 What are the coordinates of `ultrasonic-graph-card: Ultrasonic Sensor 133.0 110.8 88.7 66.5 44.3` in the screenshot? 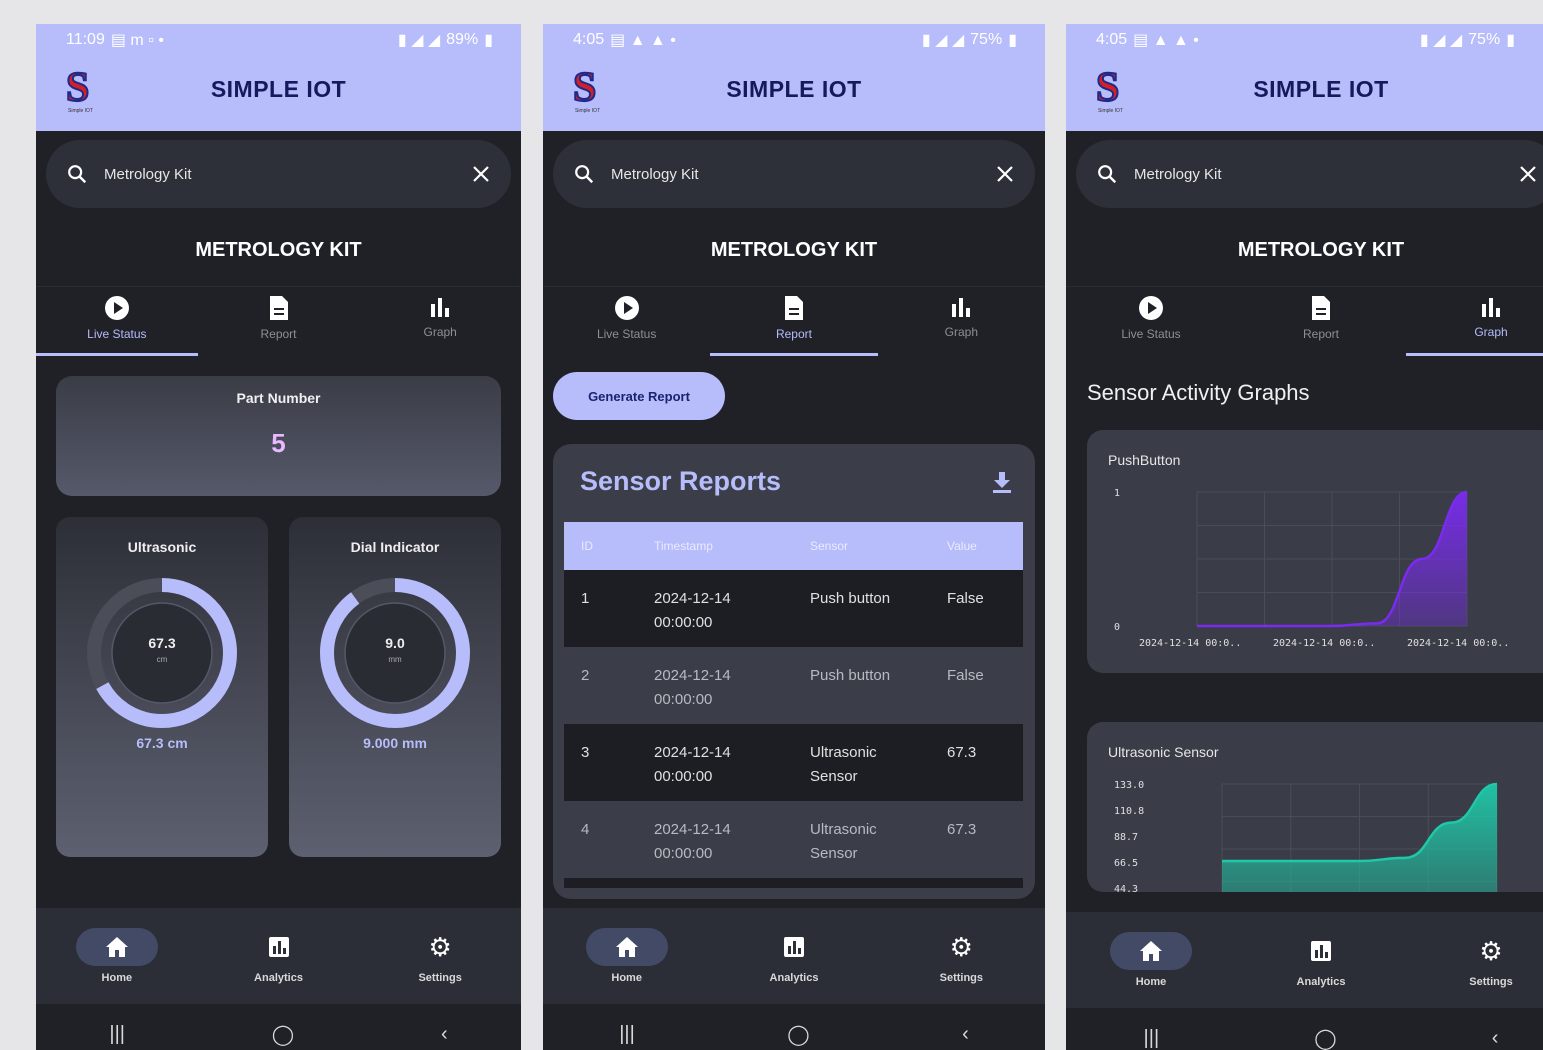 It's located at (1315, 807).